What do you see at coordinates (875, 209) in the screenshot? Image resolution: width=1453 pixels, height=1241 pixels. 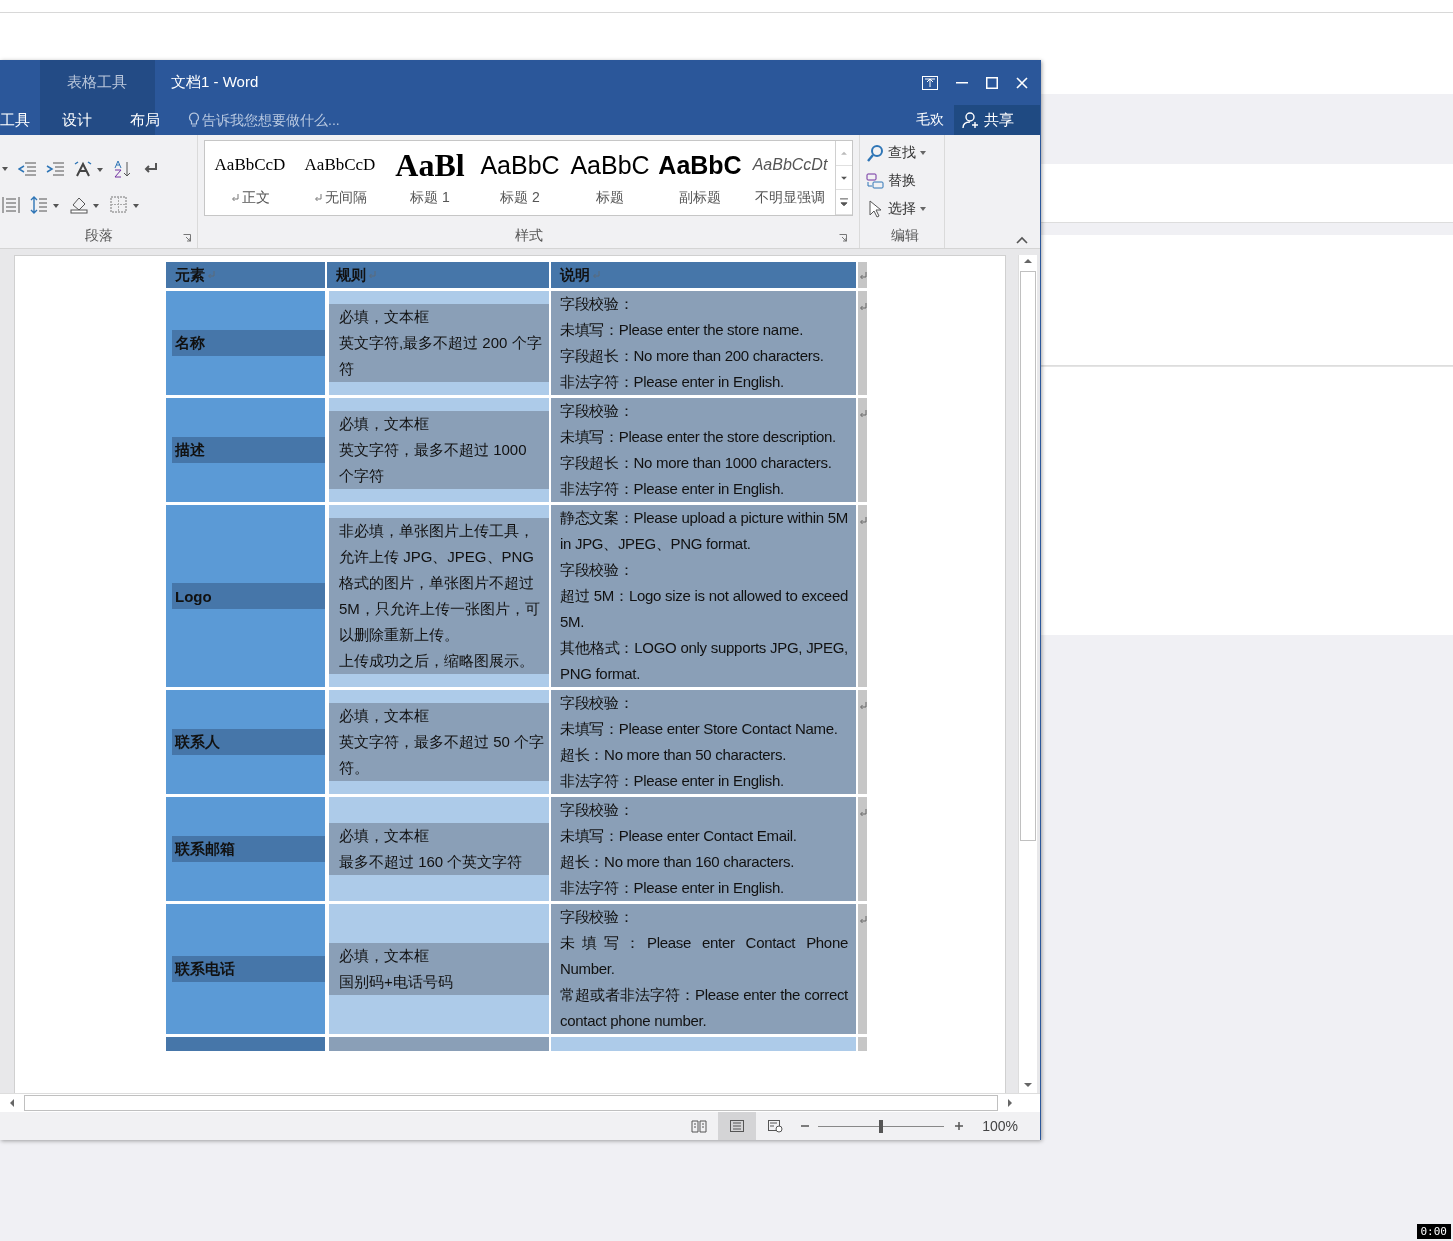 I see `pointer-icon` at bounding box center [875, 209].